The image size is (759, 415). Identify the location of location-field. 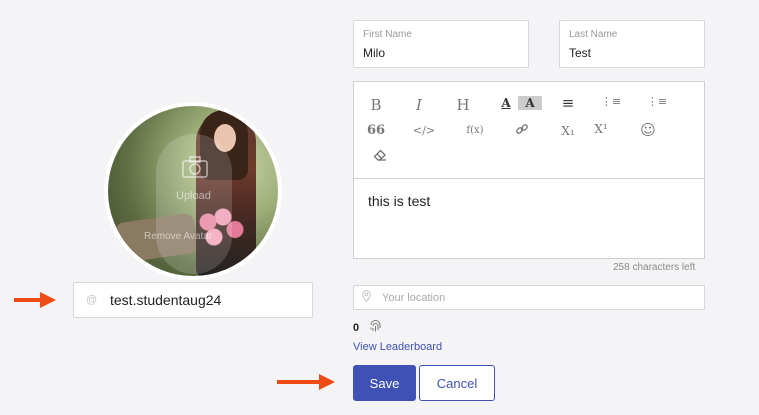
(529, 297).